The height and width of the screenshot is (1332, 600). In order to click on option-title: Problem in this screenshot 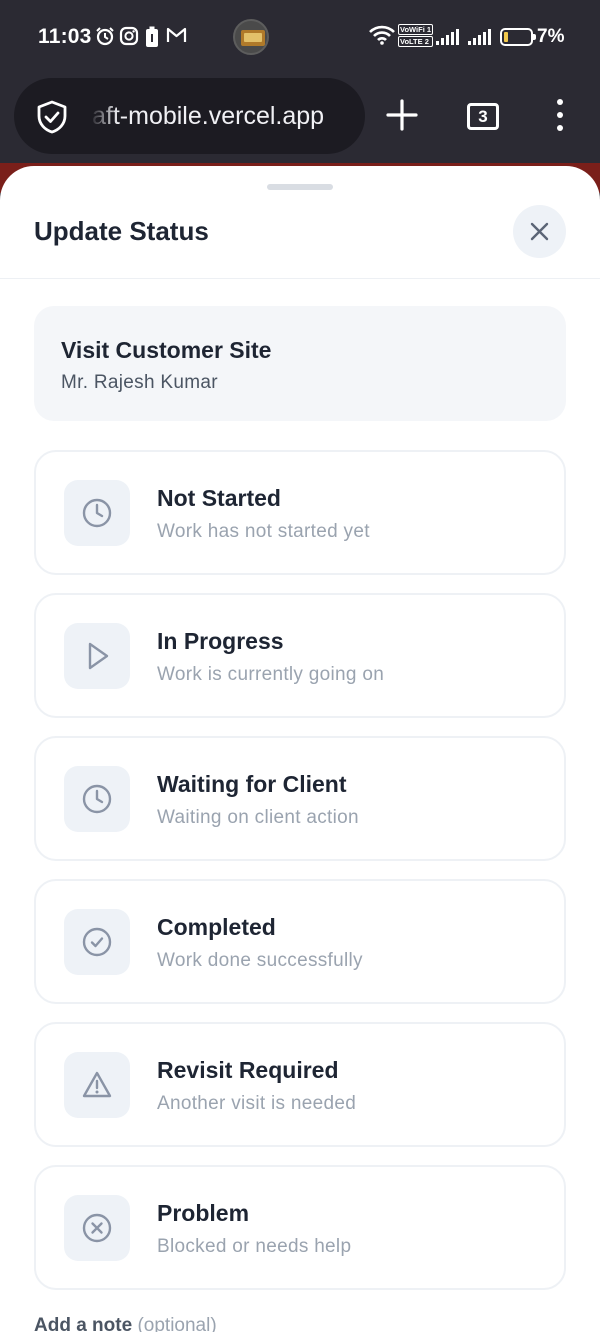, I will do `click(203, 1213)`.